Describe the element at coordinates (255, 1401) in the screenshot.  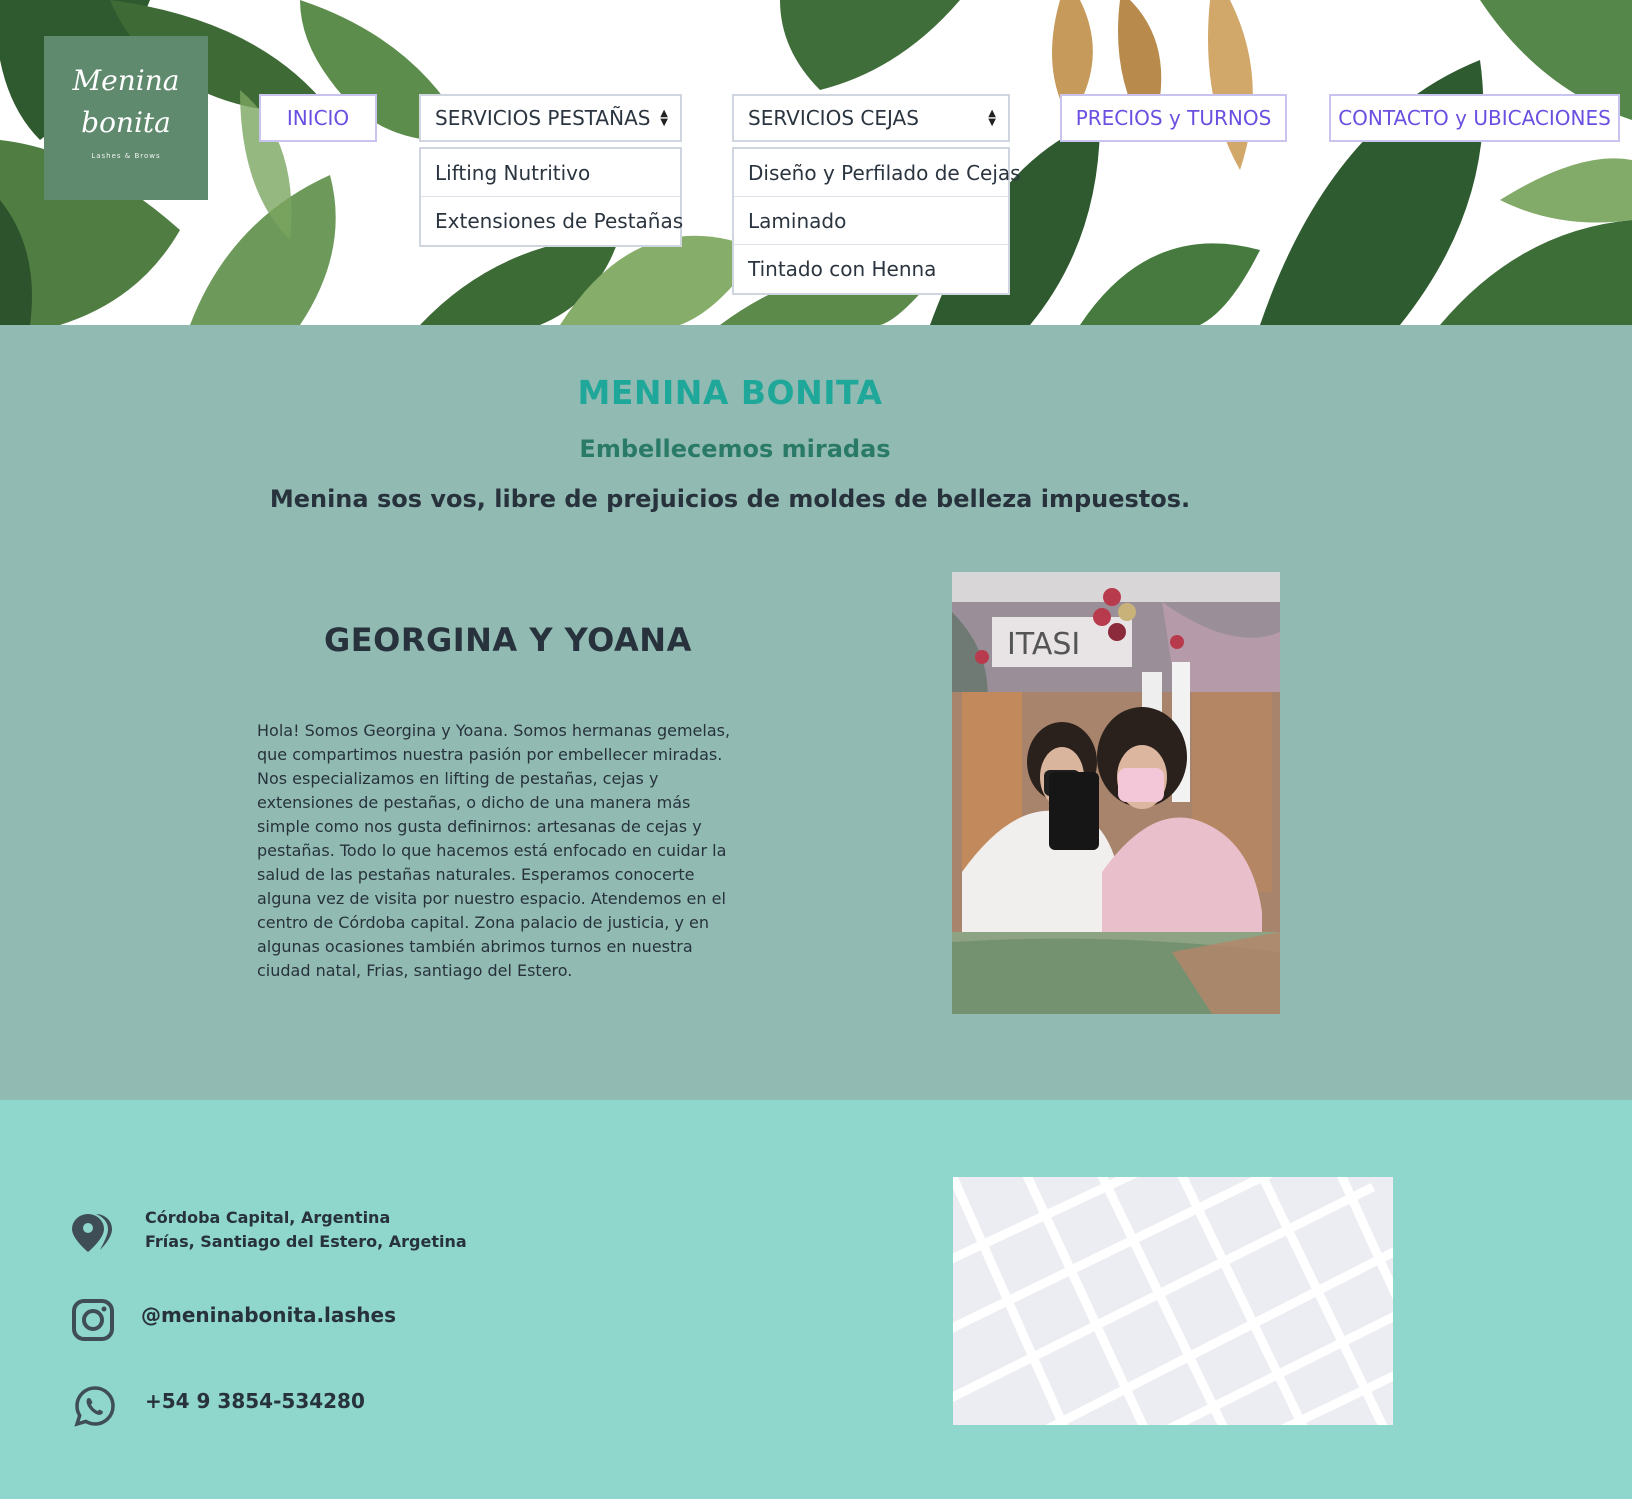
I see `phone-link: +54 9 3854-534280` at that location.